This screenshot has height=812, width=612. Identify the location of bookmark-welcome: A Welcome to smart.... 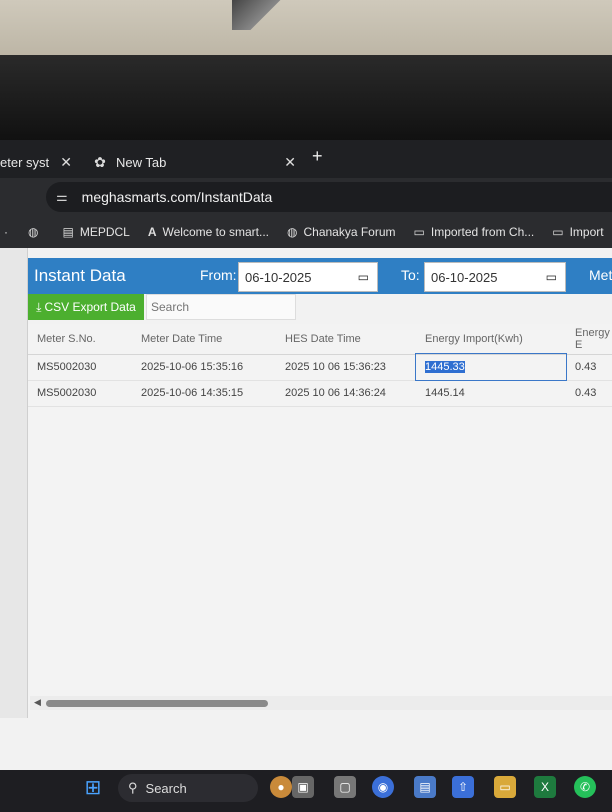
(208, 232).